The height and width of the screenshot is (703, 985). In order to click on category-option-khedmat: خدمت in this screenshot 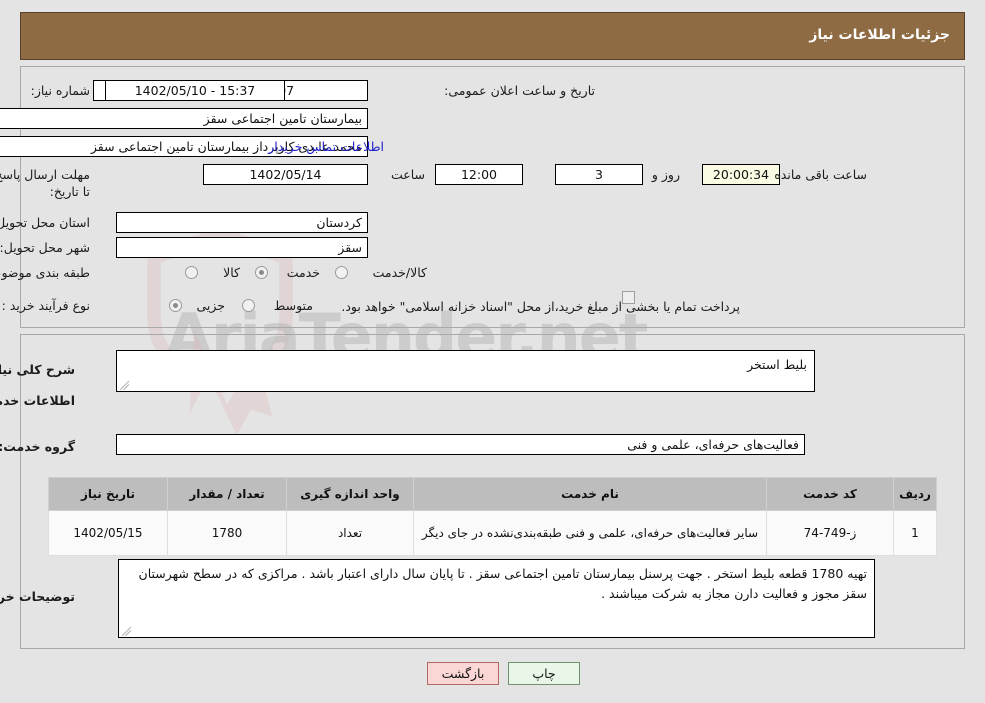, I will do `click(303, 272)`.